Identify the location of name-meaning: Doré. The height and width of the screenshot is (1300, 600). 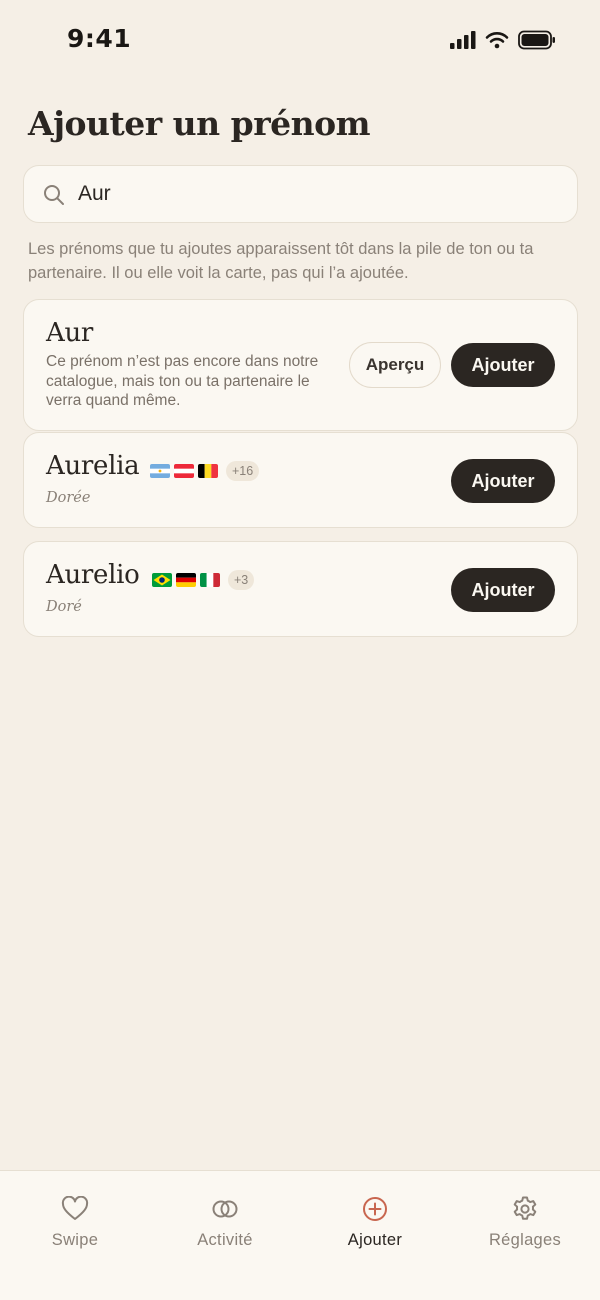
(64, 607).